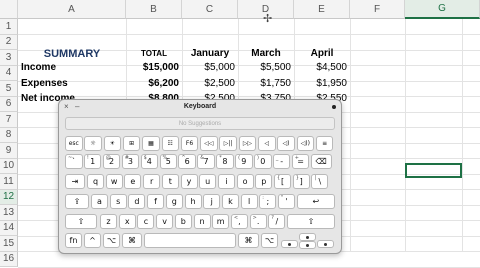 This screenshot has width=480, height=268. Describe the element at coordinates (305, 143) in the screenshot. I see `key-fn-12: ◁))` at that location.